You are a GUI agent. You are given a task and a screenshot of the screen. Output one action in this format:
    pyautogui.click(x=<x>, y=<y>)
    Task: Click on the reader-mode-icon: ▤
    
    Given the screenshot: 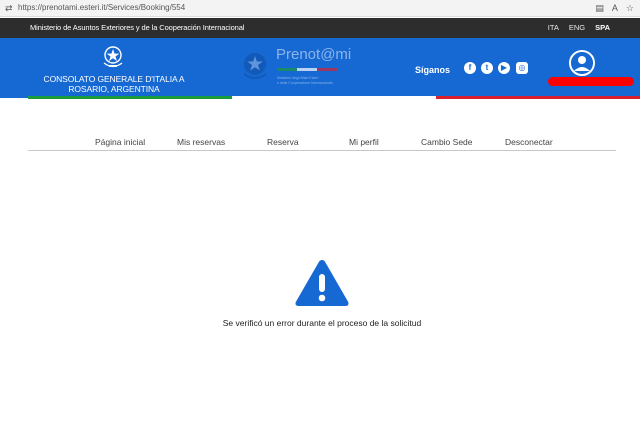 What is the action you would take?
    pyautogui.click(x=599, y=8)
    